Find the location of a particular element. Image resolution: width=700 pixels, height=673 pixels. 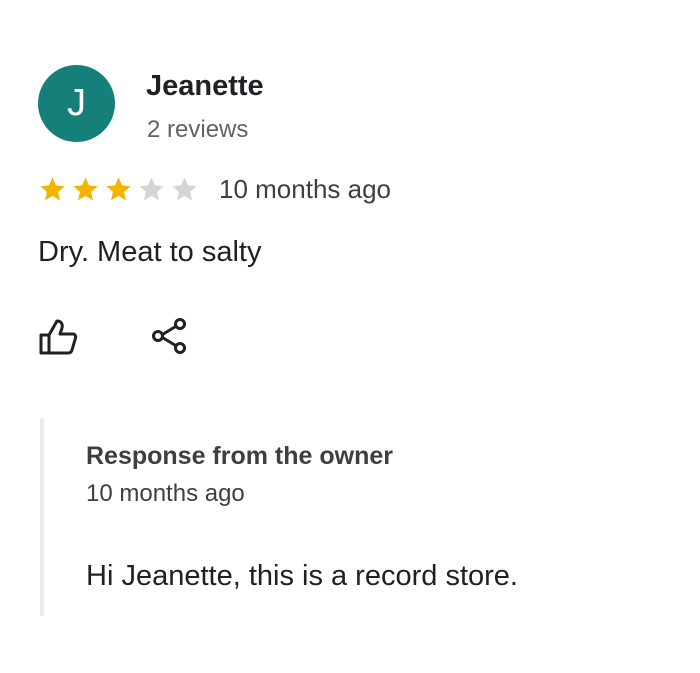

star-rating is located at coordinates (120, 189).